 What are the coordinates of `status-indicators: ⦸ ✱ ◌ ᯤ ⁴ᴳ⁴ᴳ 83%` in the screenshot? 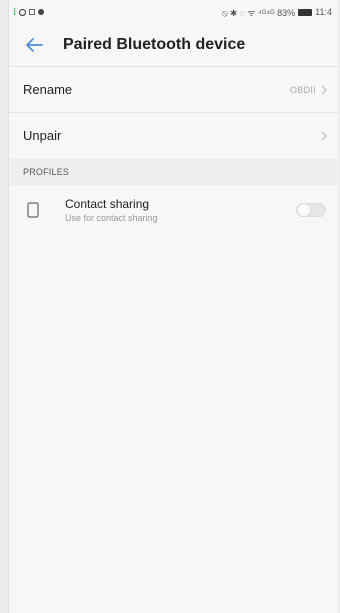 It's located at (258, 12).